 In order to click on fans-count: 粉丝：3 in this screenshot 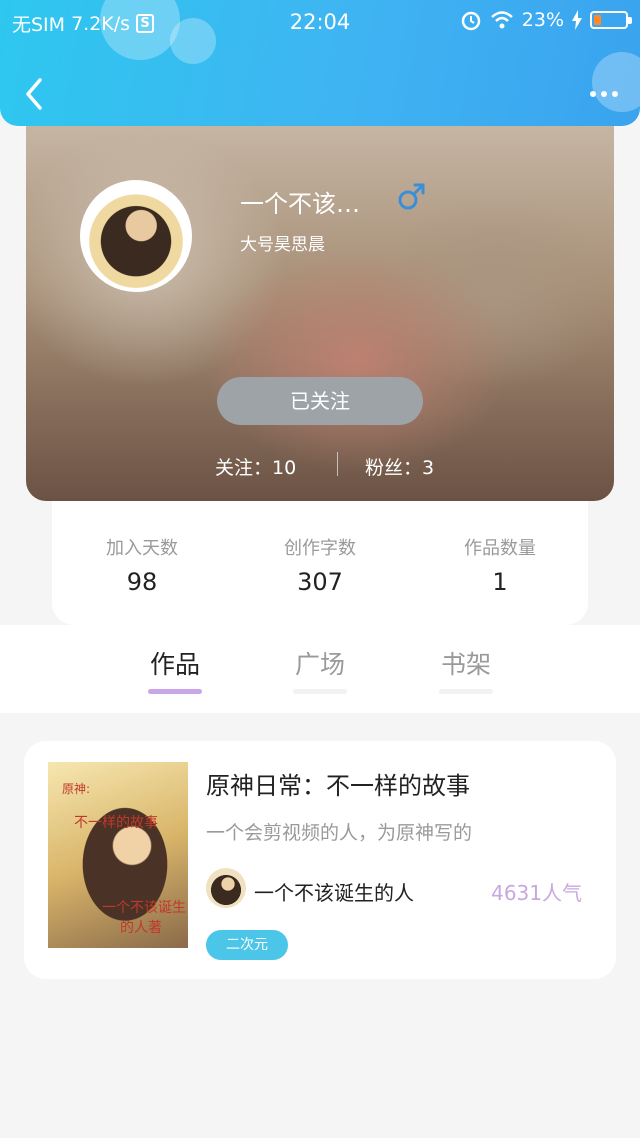, I will do `click(399, 466)`.